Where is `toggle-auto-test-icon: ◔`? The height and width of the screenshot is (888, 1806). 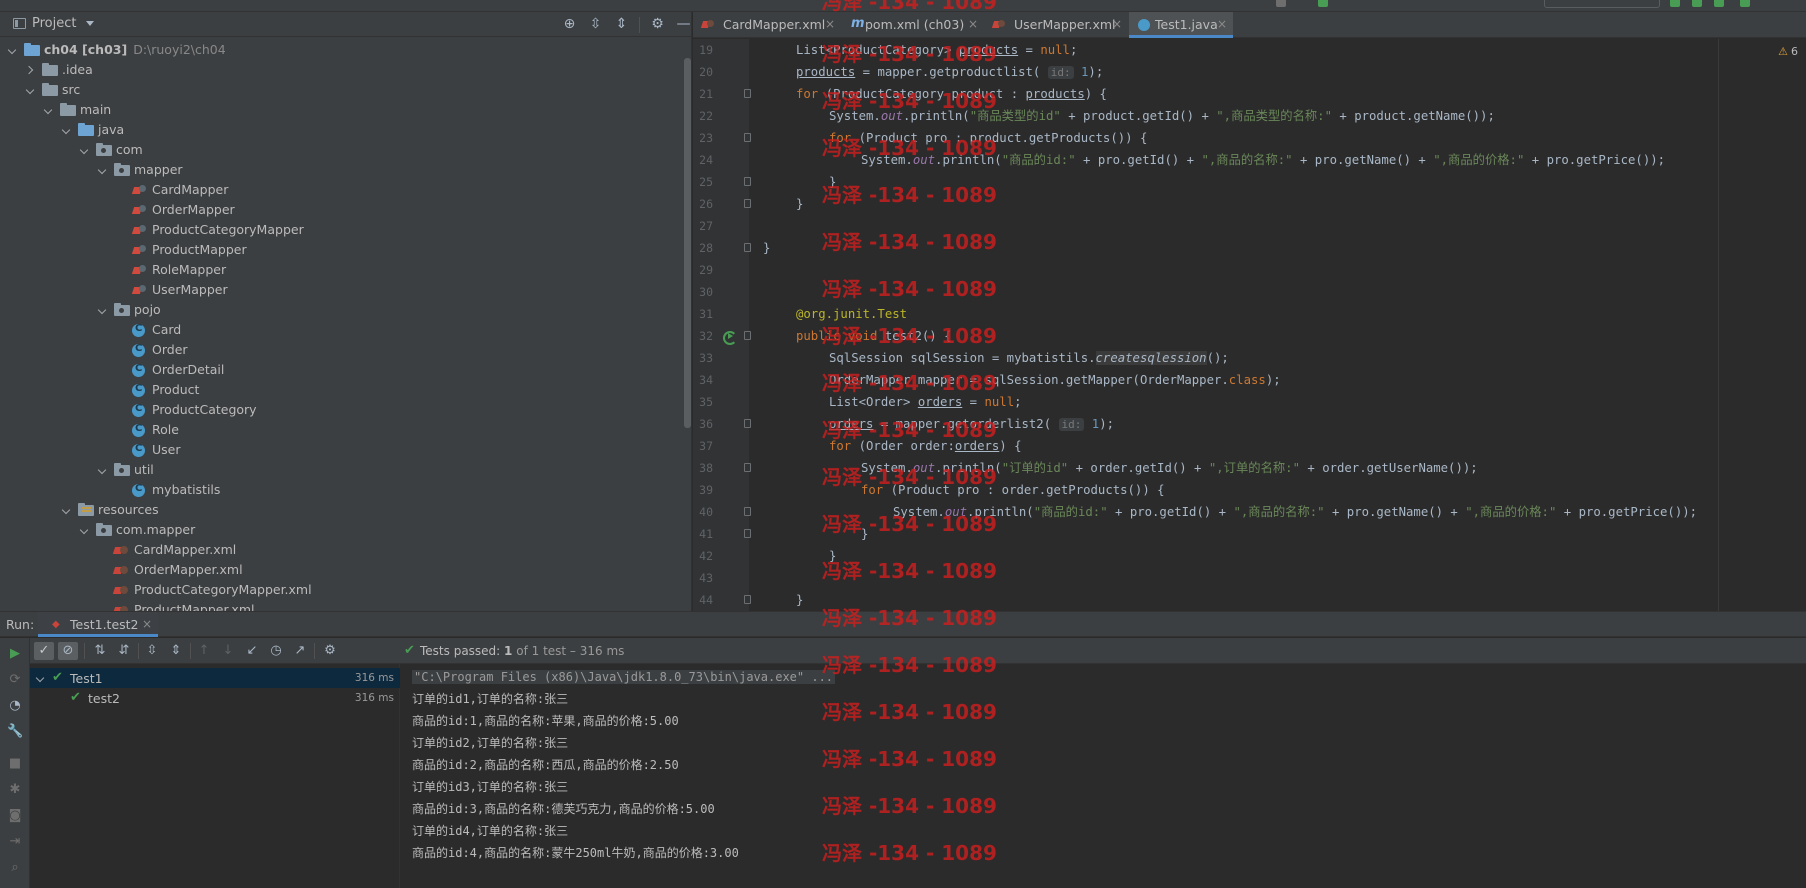
toggle-auto-test-icon: ◔ is located at coordinates (15, 706).